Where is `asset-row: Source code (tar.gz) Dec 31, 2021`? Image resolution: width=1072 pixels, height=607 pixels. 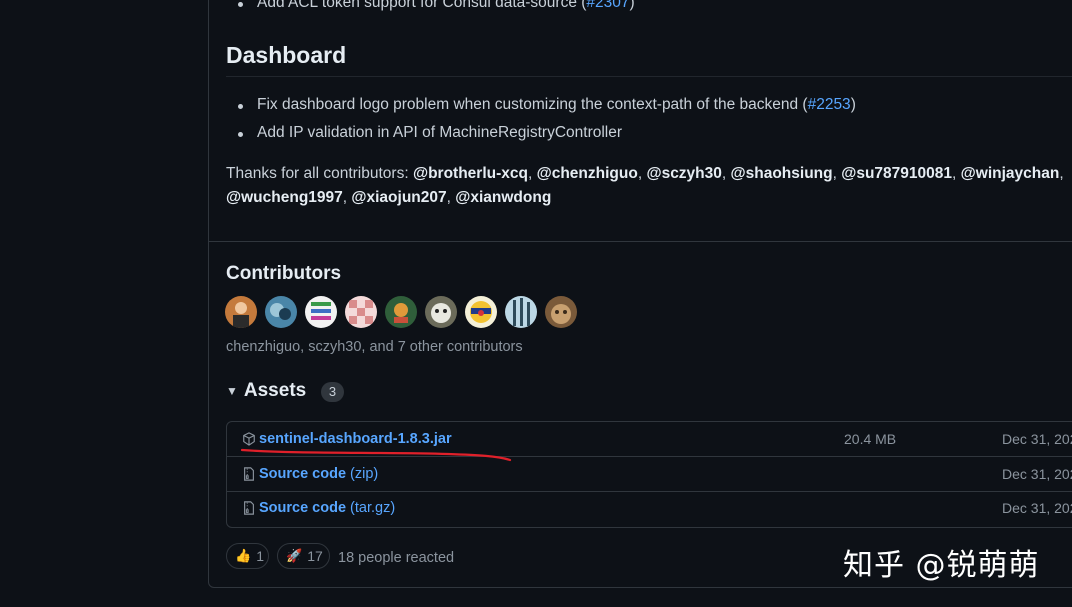
asset-row: Source code (tar.gz) Dec 31, 2021 is located at coordinates (649, 508).